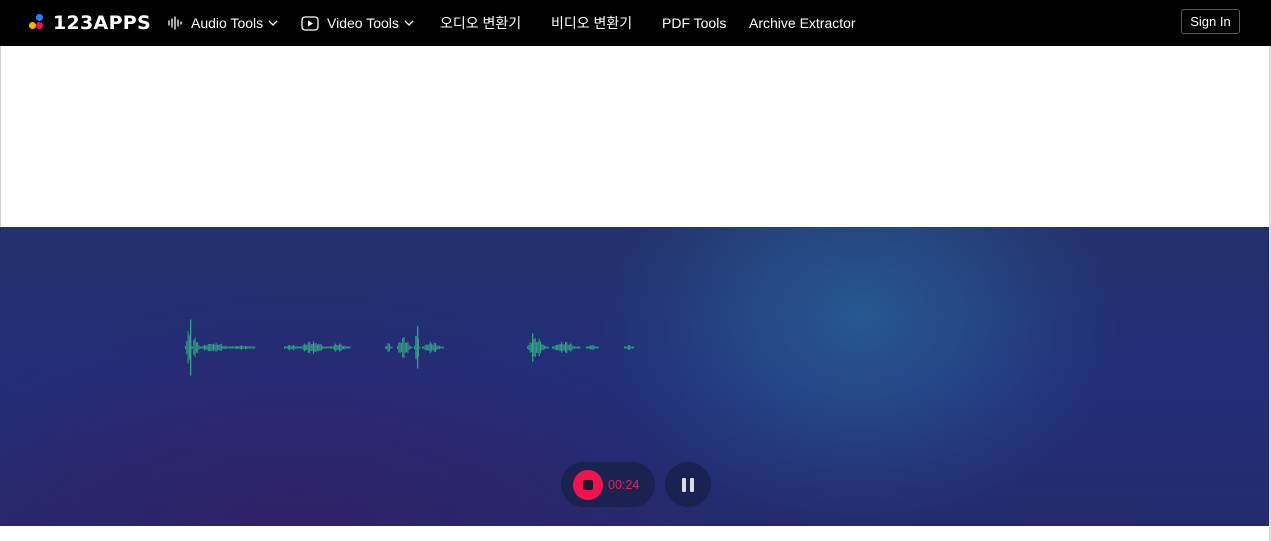 The width and height of the screenshot is (1271, 541). I want to click on nav-pdf-tools-label: PDF Tools, so click(694, 23).